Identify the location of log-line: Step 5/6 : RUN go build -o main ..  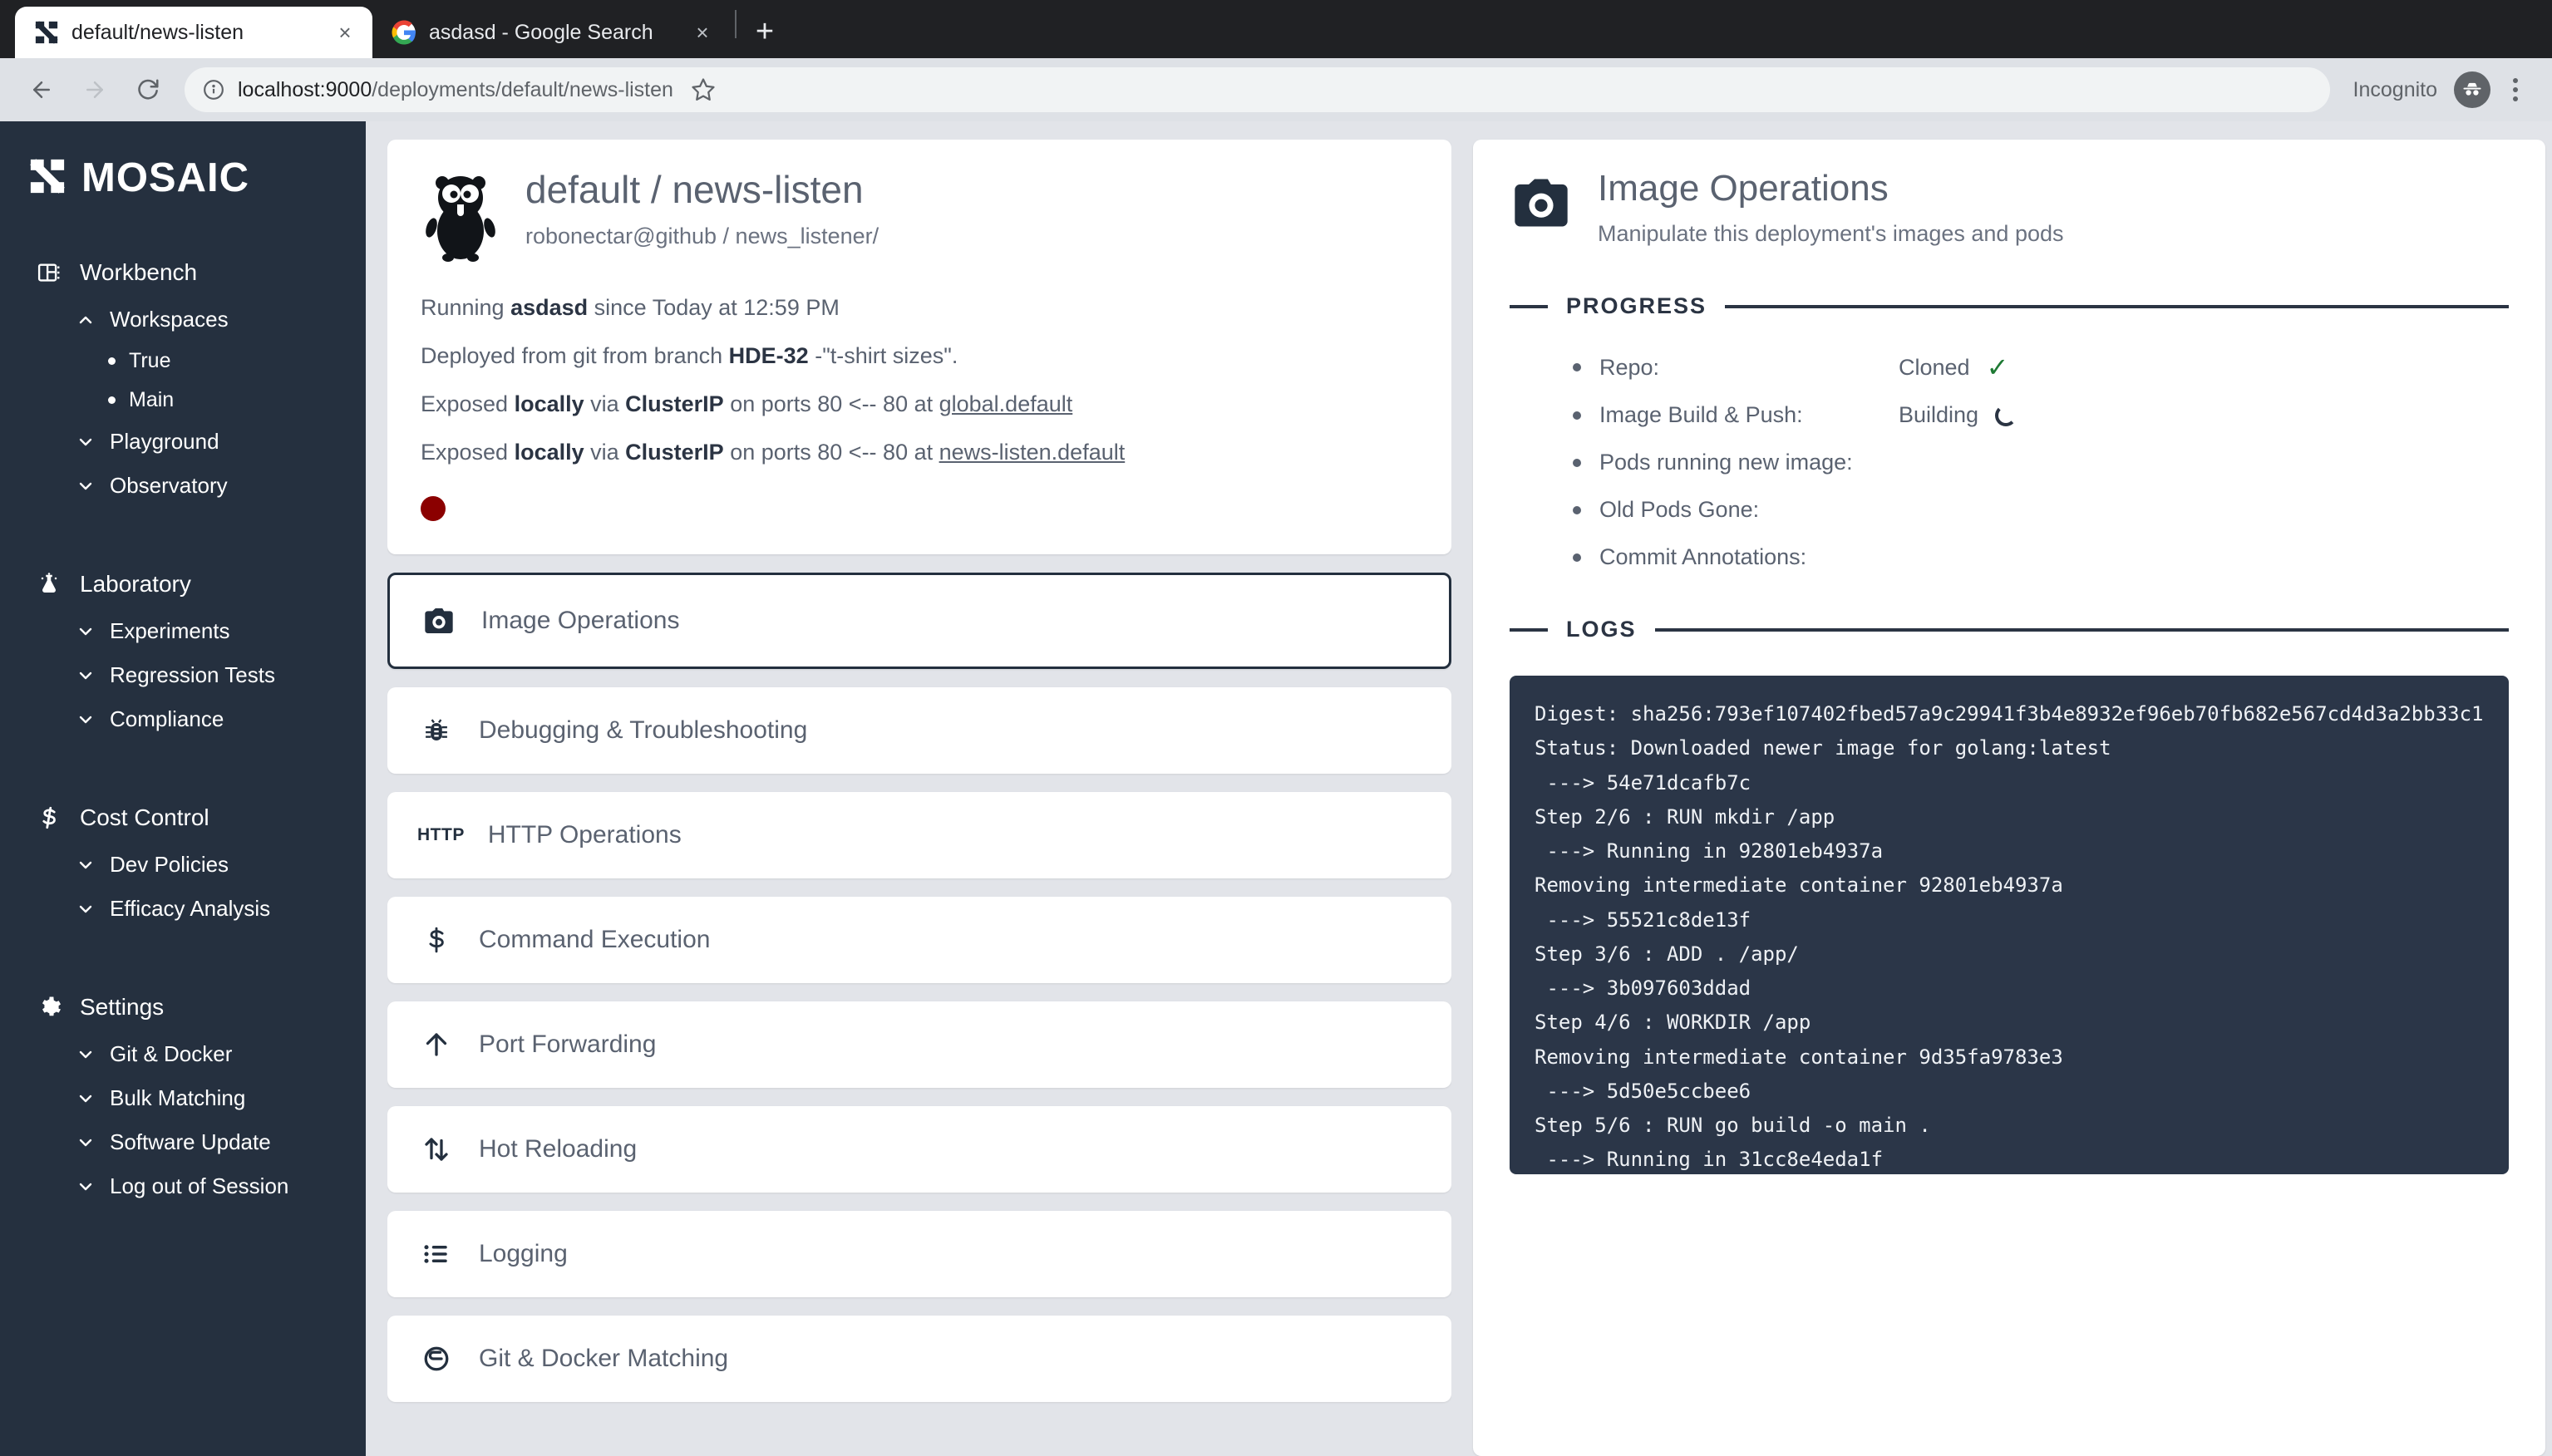
(1733, 1126).